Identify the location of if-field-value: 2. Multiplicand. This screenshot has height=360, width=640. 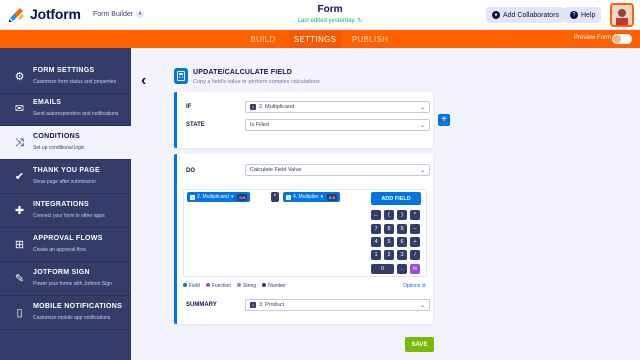
(277, 107).